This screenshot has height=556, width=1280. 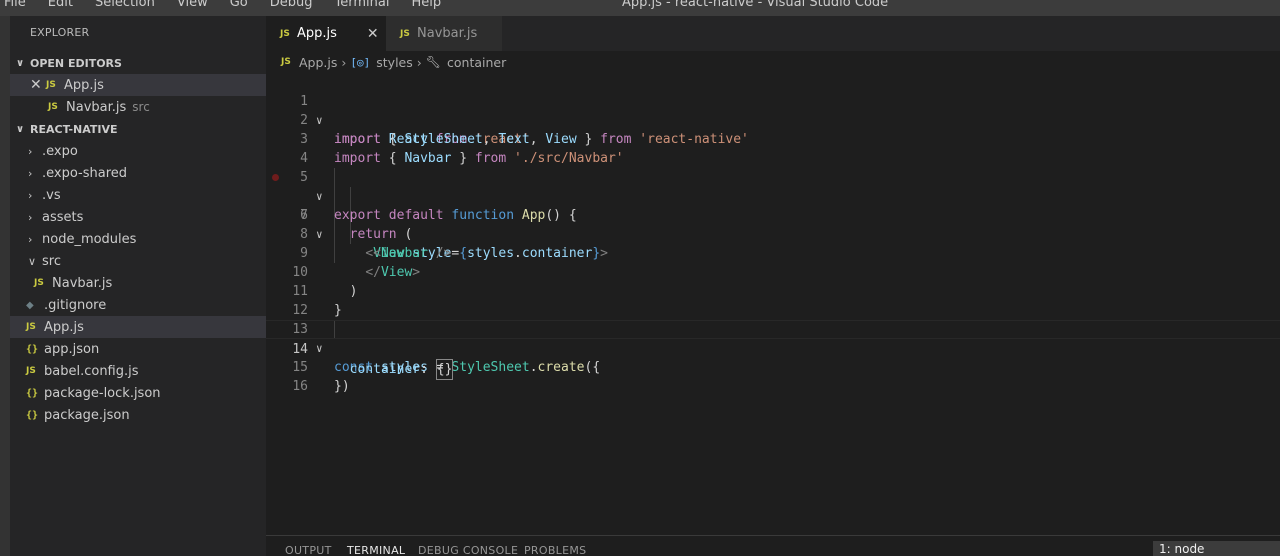 I want to click on menu-edit: Edit, so click(x=60, y=5).